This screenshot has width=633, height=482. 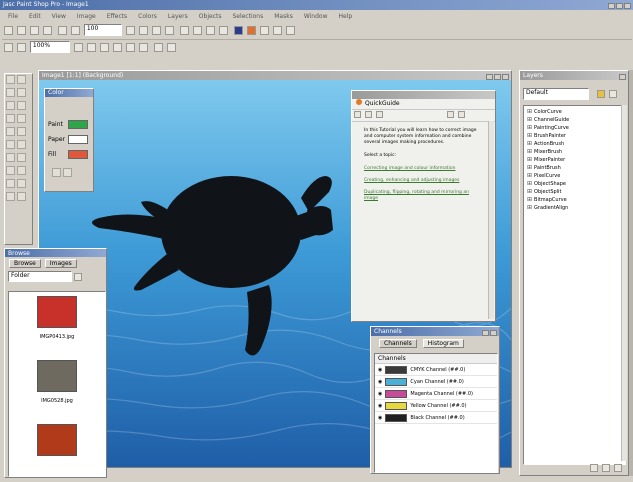 I want to click on airbrush-tool-icon, so click(x=21, y=170).